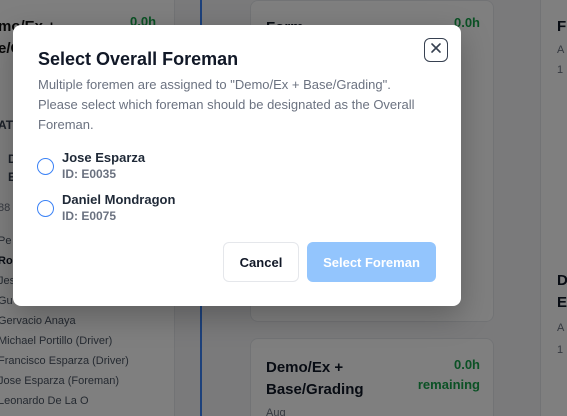  What do you see at coordinates (371, 262) in the screenshot?
I see `select-foreman-button: Select Foreman` at bounding box center [371, 262].